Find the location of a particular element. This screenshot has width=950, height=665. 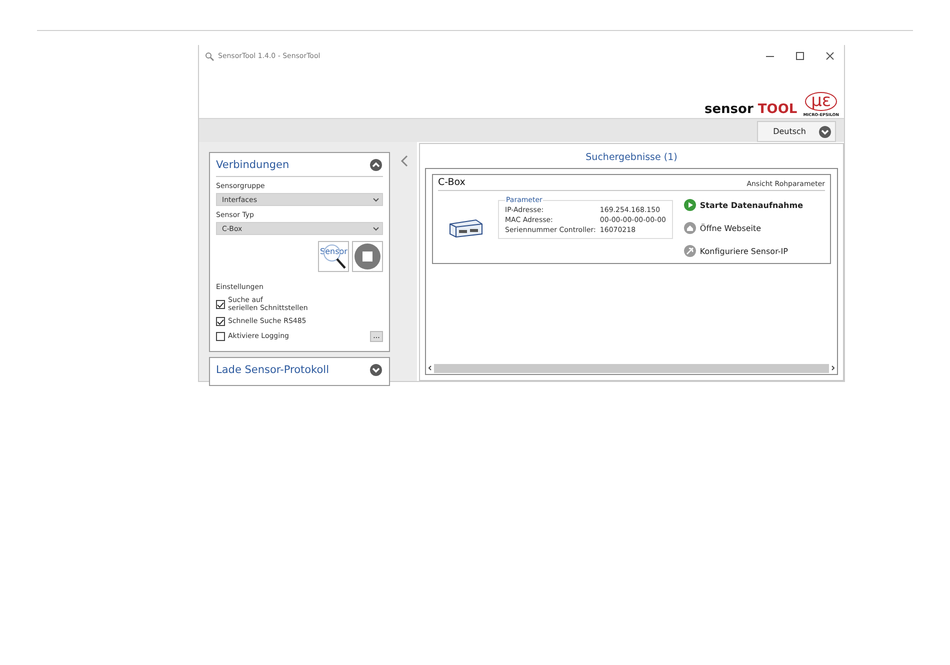

network-icon is located at coordinates (690, 251).